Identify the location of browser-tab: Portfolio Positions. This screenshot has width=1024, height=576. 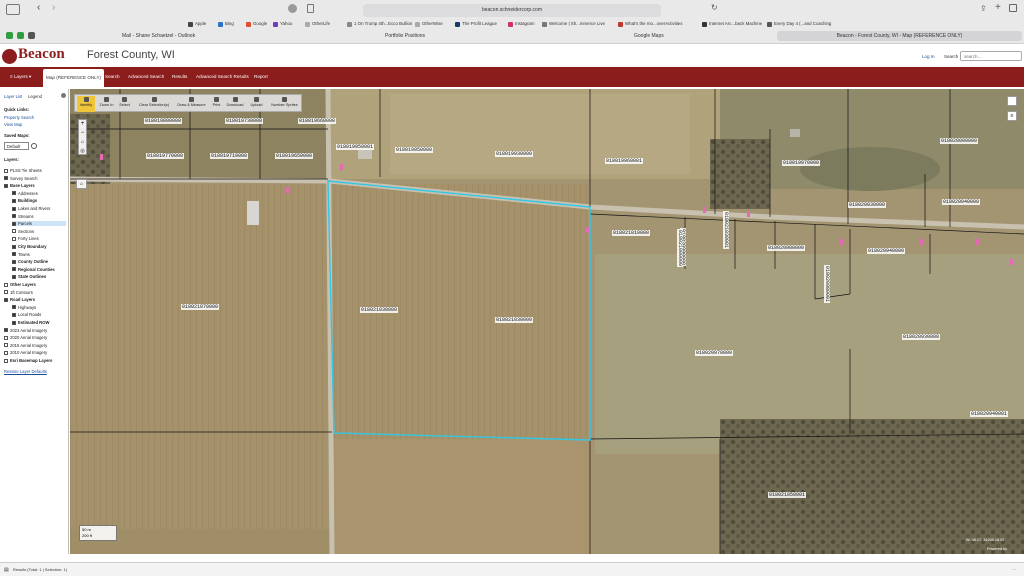
(405, 36).